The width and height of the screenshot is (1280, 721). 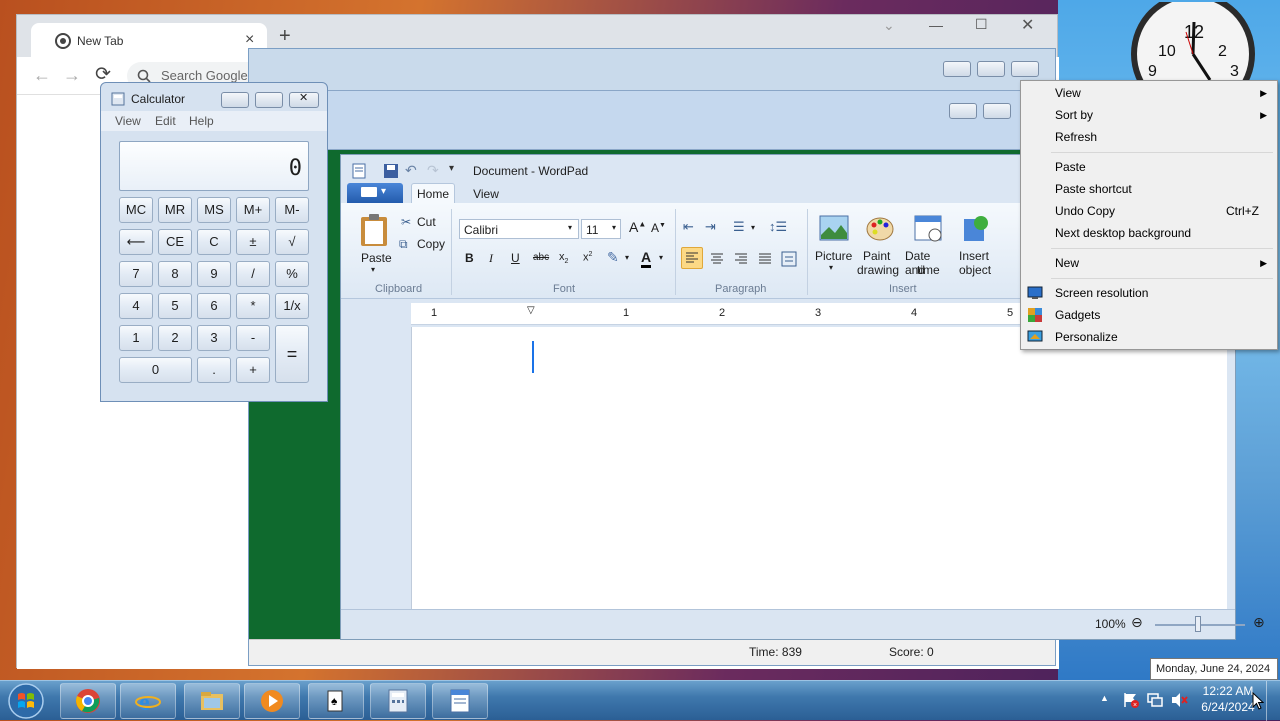 What do you see at coordinates (646, 258) in the screenshot?
I see `font-color-button: A` at bounding box center [646, 258].